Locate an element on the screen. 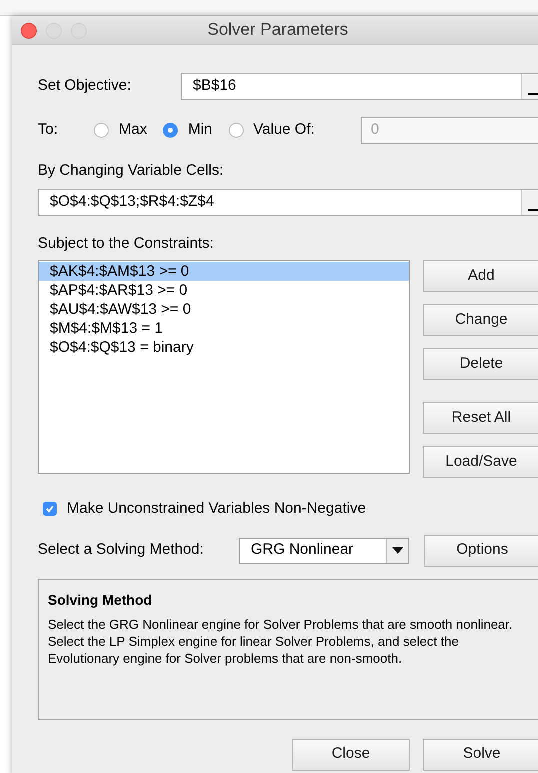 This screenshot has height=773, width=538. description-text: Select the GRG Nonlinear engine for Solver Problems that are smooth nonlinear. Select the LP Simplex engine for linear Solver Problems, and select the Evolutionary engine for Solver problems that are non-smooth. is located at coordinates (281, 641).